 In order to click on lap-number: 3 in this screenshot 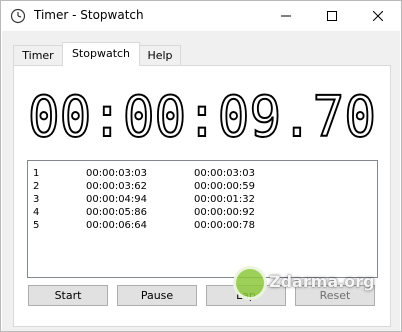, I will do `click(36, 199)`.